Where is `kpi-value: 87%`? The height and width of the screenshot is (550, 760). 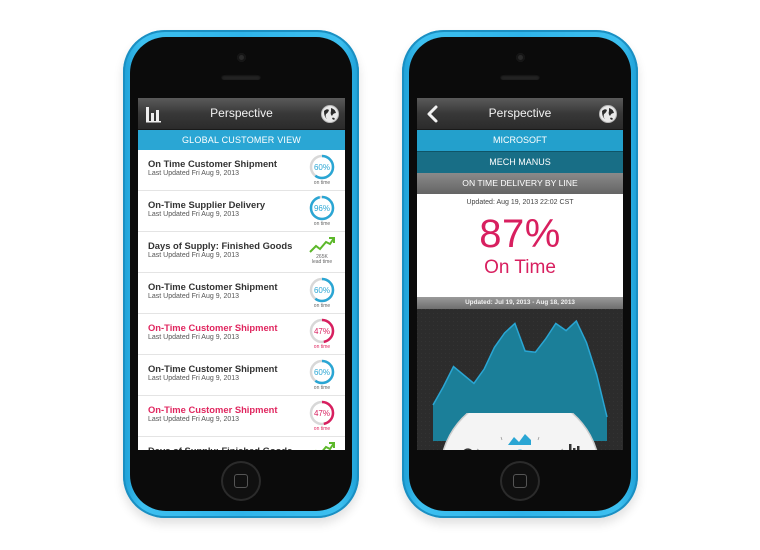 kpi-value: 87% is located at coordinates (520, 234).